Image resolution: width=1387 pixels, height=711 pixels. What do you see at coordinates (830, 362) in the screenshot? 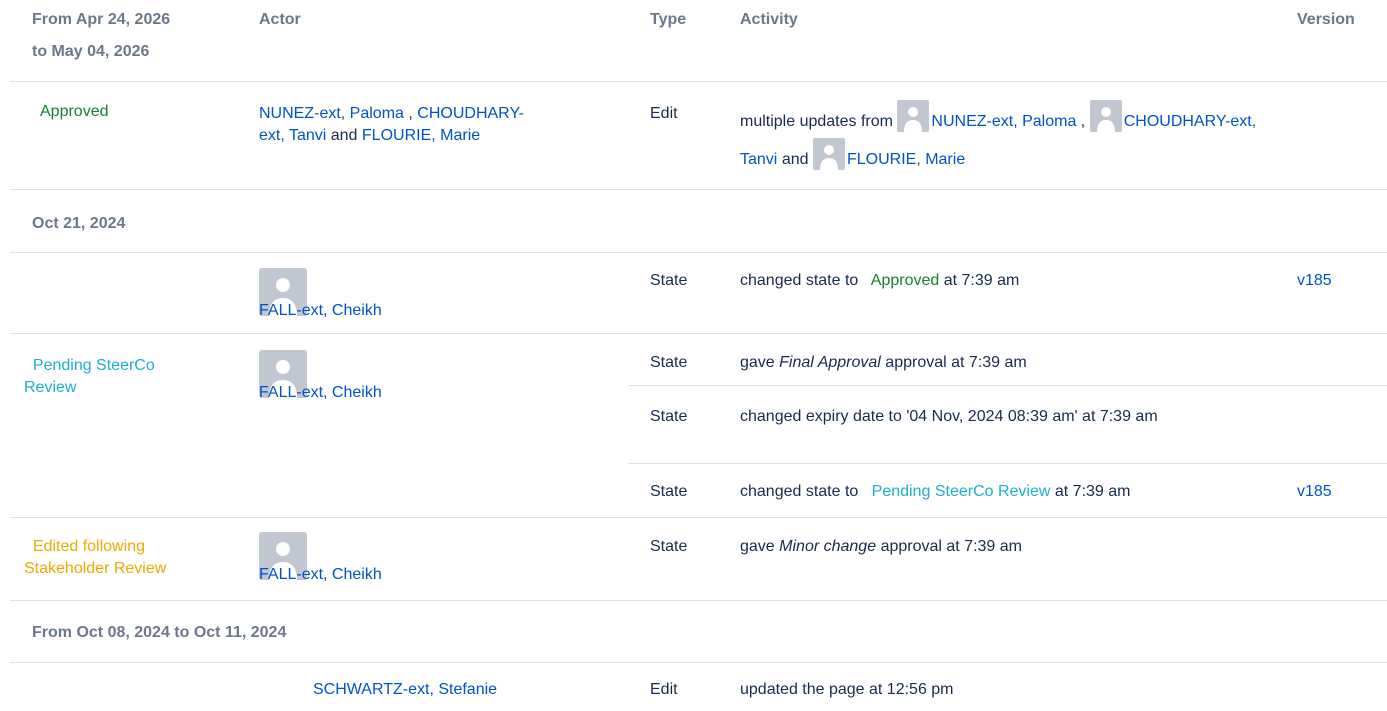
I see `approval-name: Final Approval` at bounding box center [830, 362].